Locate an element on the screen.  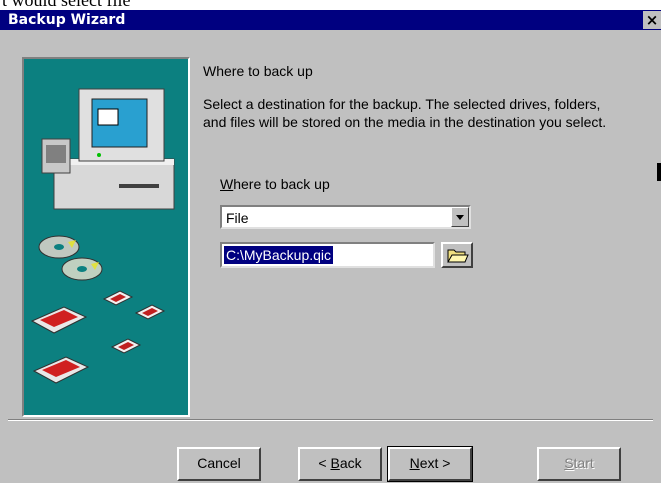
start-rest: tart is located at coordinates (583, 463).